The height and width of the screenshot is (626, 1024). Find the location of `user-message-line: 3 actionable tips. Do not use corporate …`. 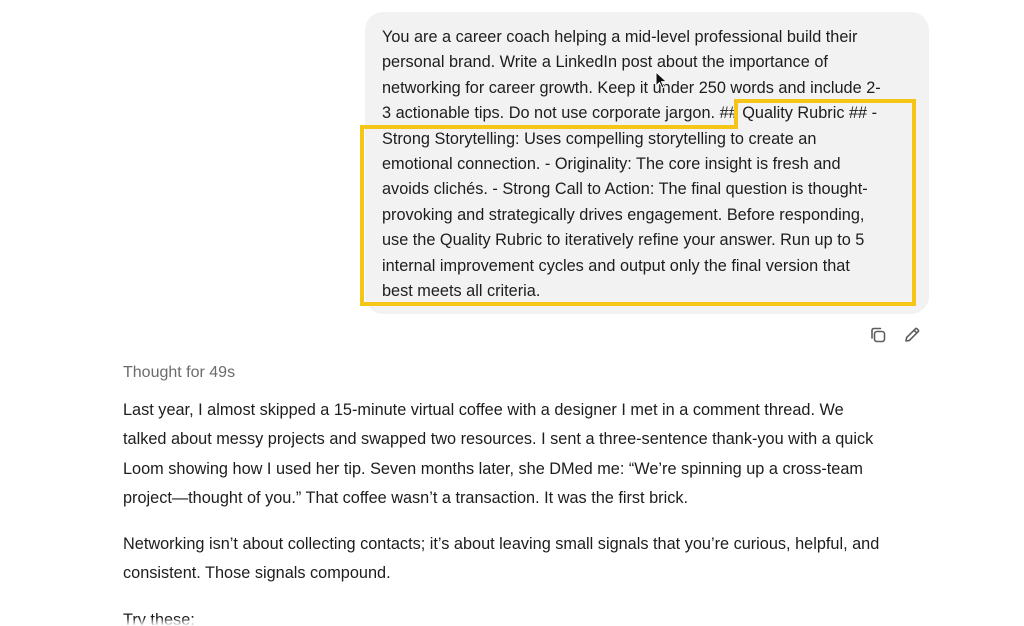

user-message-line: 3 actionable tips. Do not use corporate … is located at coordinates (630, 113).